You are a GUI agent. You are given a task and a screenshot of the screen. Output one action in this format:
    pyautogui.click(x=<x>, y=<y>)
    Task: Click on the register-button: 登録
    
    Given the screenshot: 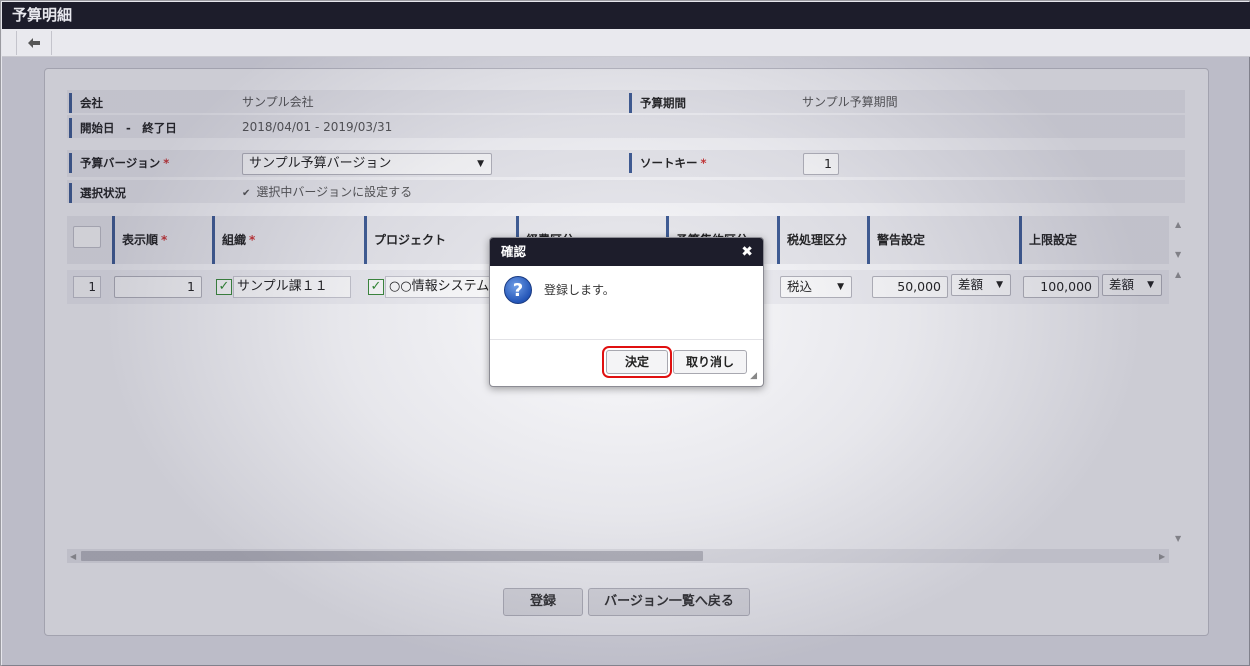 What is the action you would take?
    pyautogui.click(x=543, y=602)
    